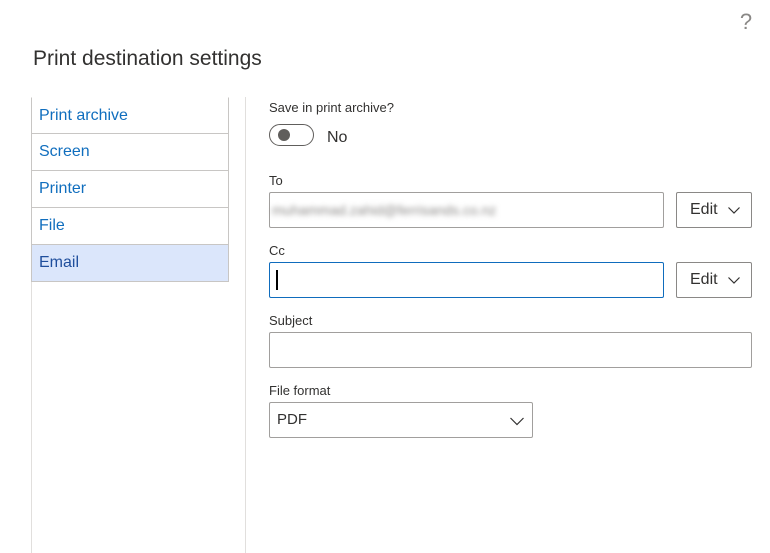  Describe the element at coordinates (277, 250) in the screenshot. I see `cc-label: Cc` at that location.